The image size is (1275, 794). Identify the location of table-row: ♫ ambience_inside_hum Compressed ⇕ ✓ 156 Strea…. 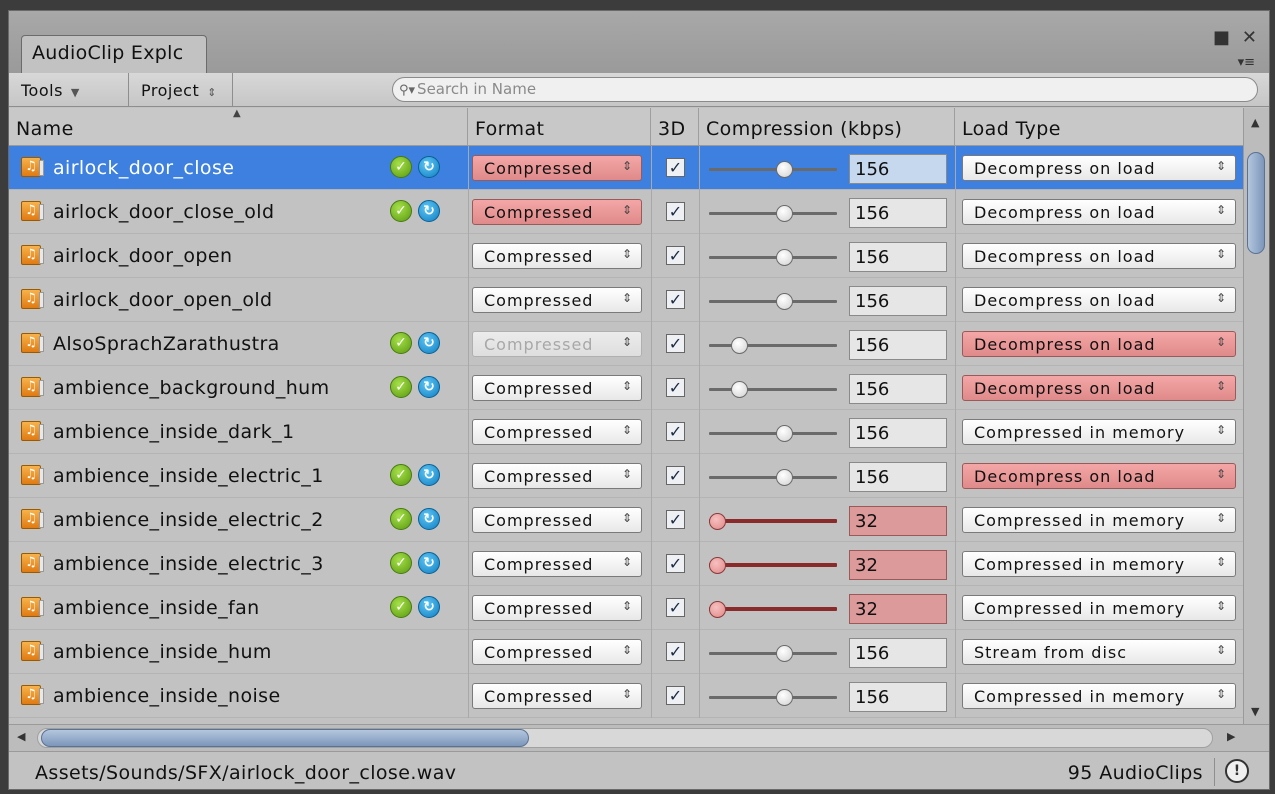
(627, 652).